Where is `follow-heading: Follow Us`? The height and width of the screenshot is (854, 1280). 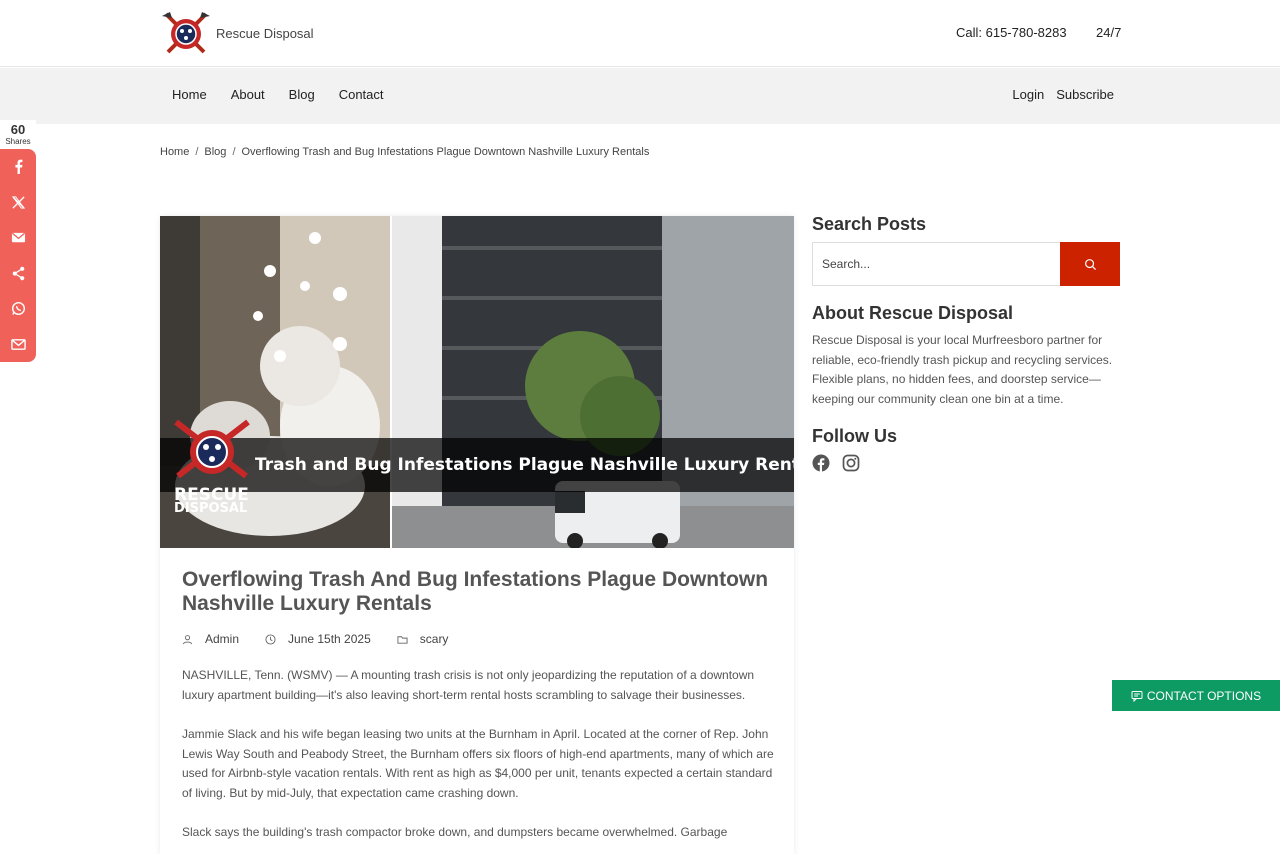 follow-heading: Follow Us is located at coordinates (854, 436).